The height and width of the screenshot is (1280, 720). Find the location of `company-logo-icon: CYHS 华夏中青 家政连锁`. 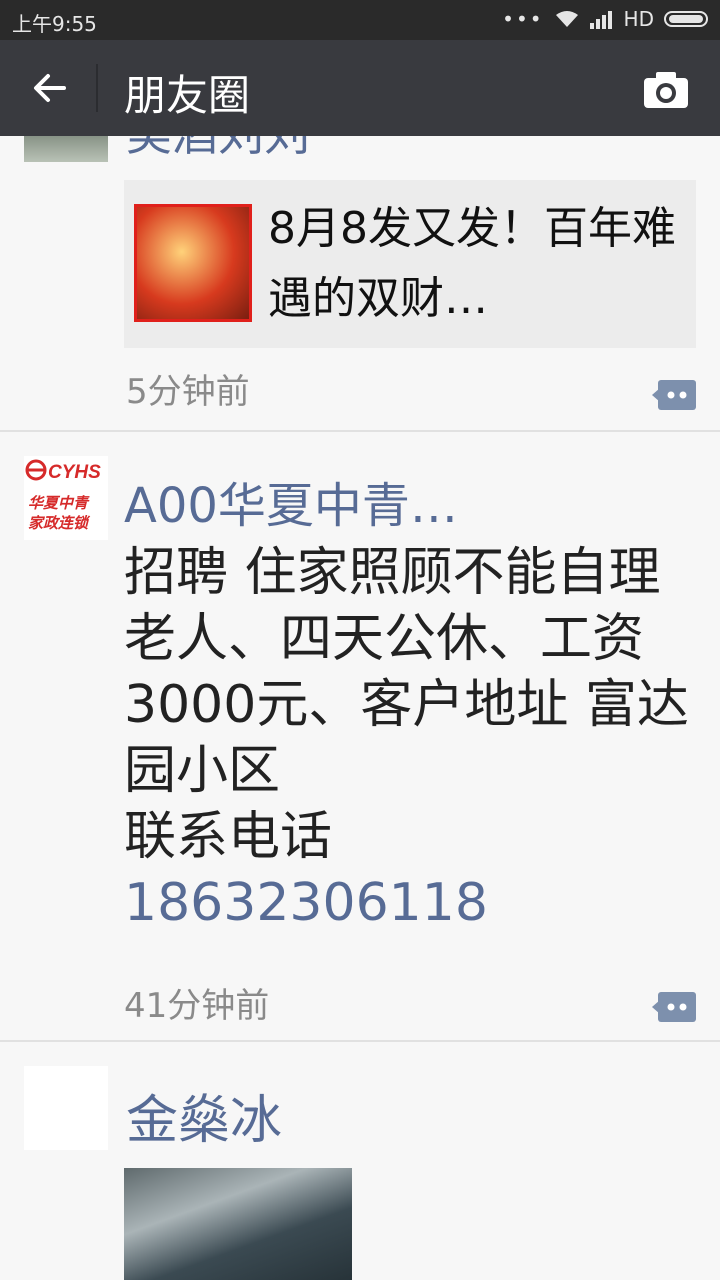

company-logo-icon: CYHS 华夏中青 家政连锁 is located at coordinates (63, 495).